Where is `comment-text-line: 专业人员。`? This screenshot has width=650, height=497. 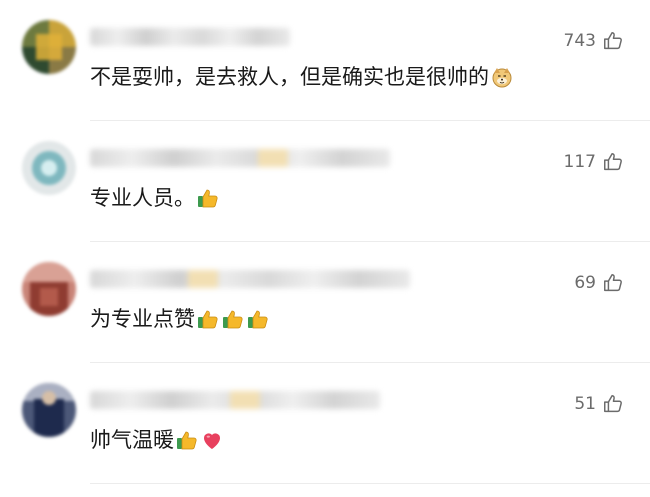 comment-text-line: 专业人员。 is located at coordinates (155, 198).